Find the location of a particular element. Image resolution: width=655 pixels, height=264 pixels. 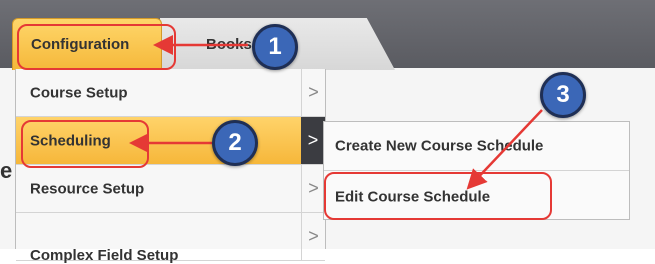

callout-3: 3 is located at coordinates (563, 95).